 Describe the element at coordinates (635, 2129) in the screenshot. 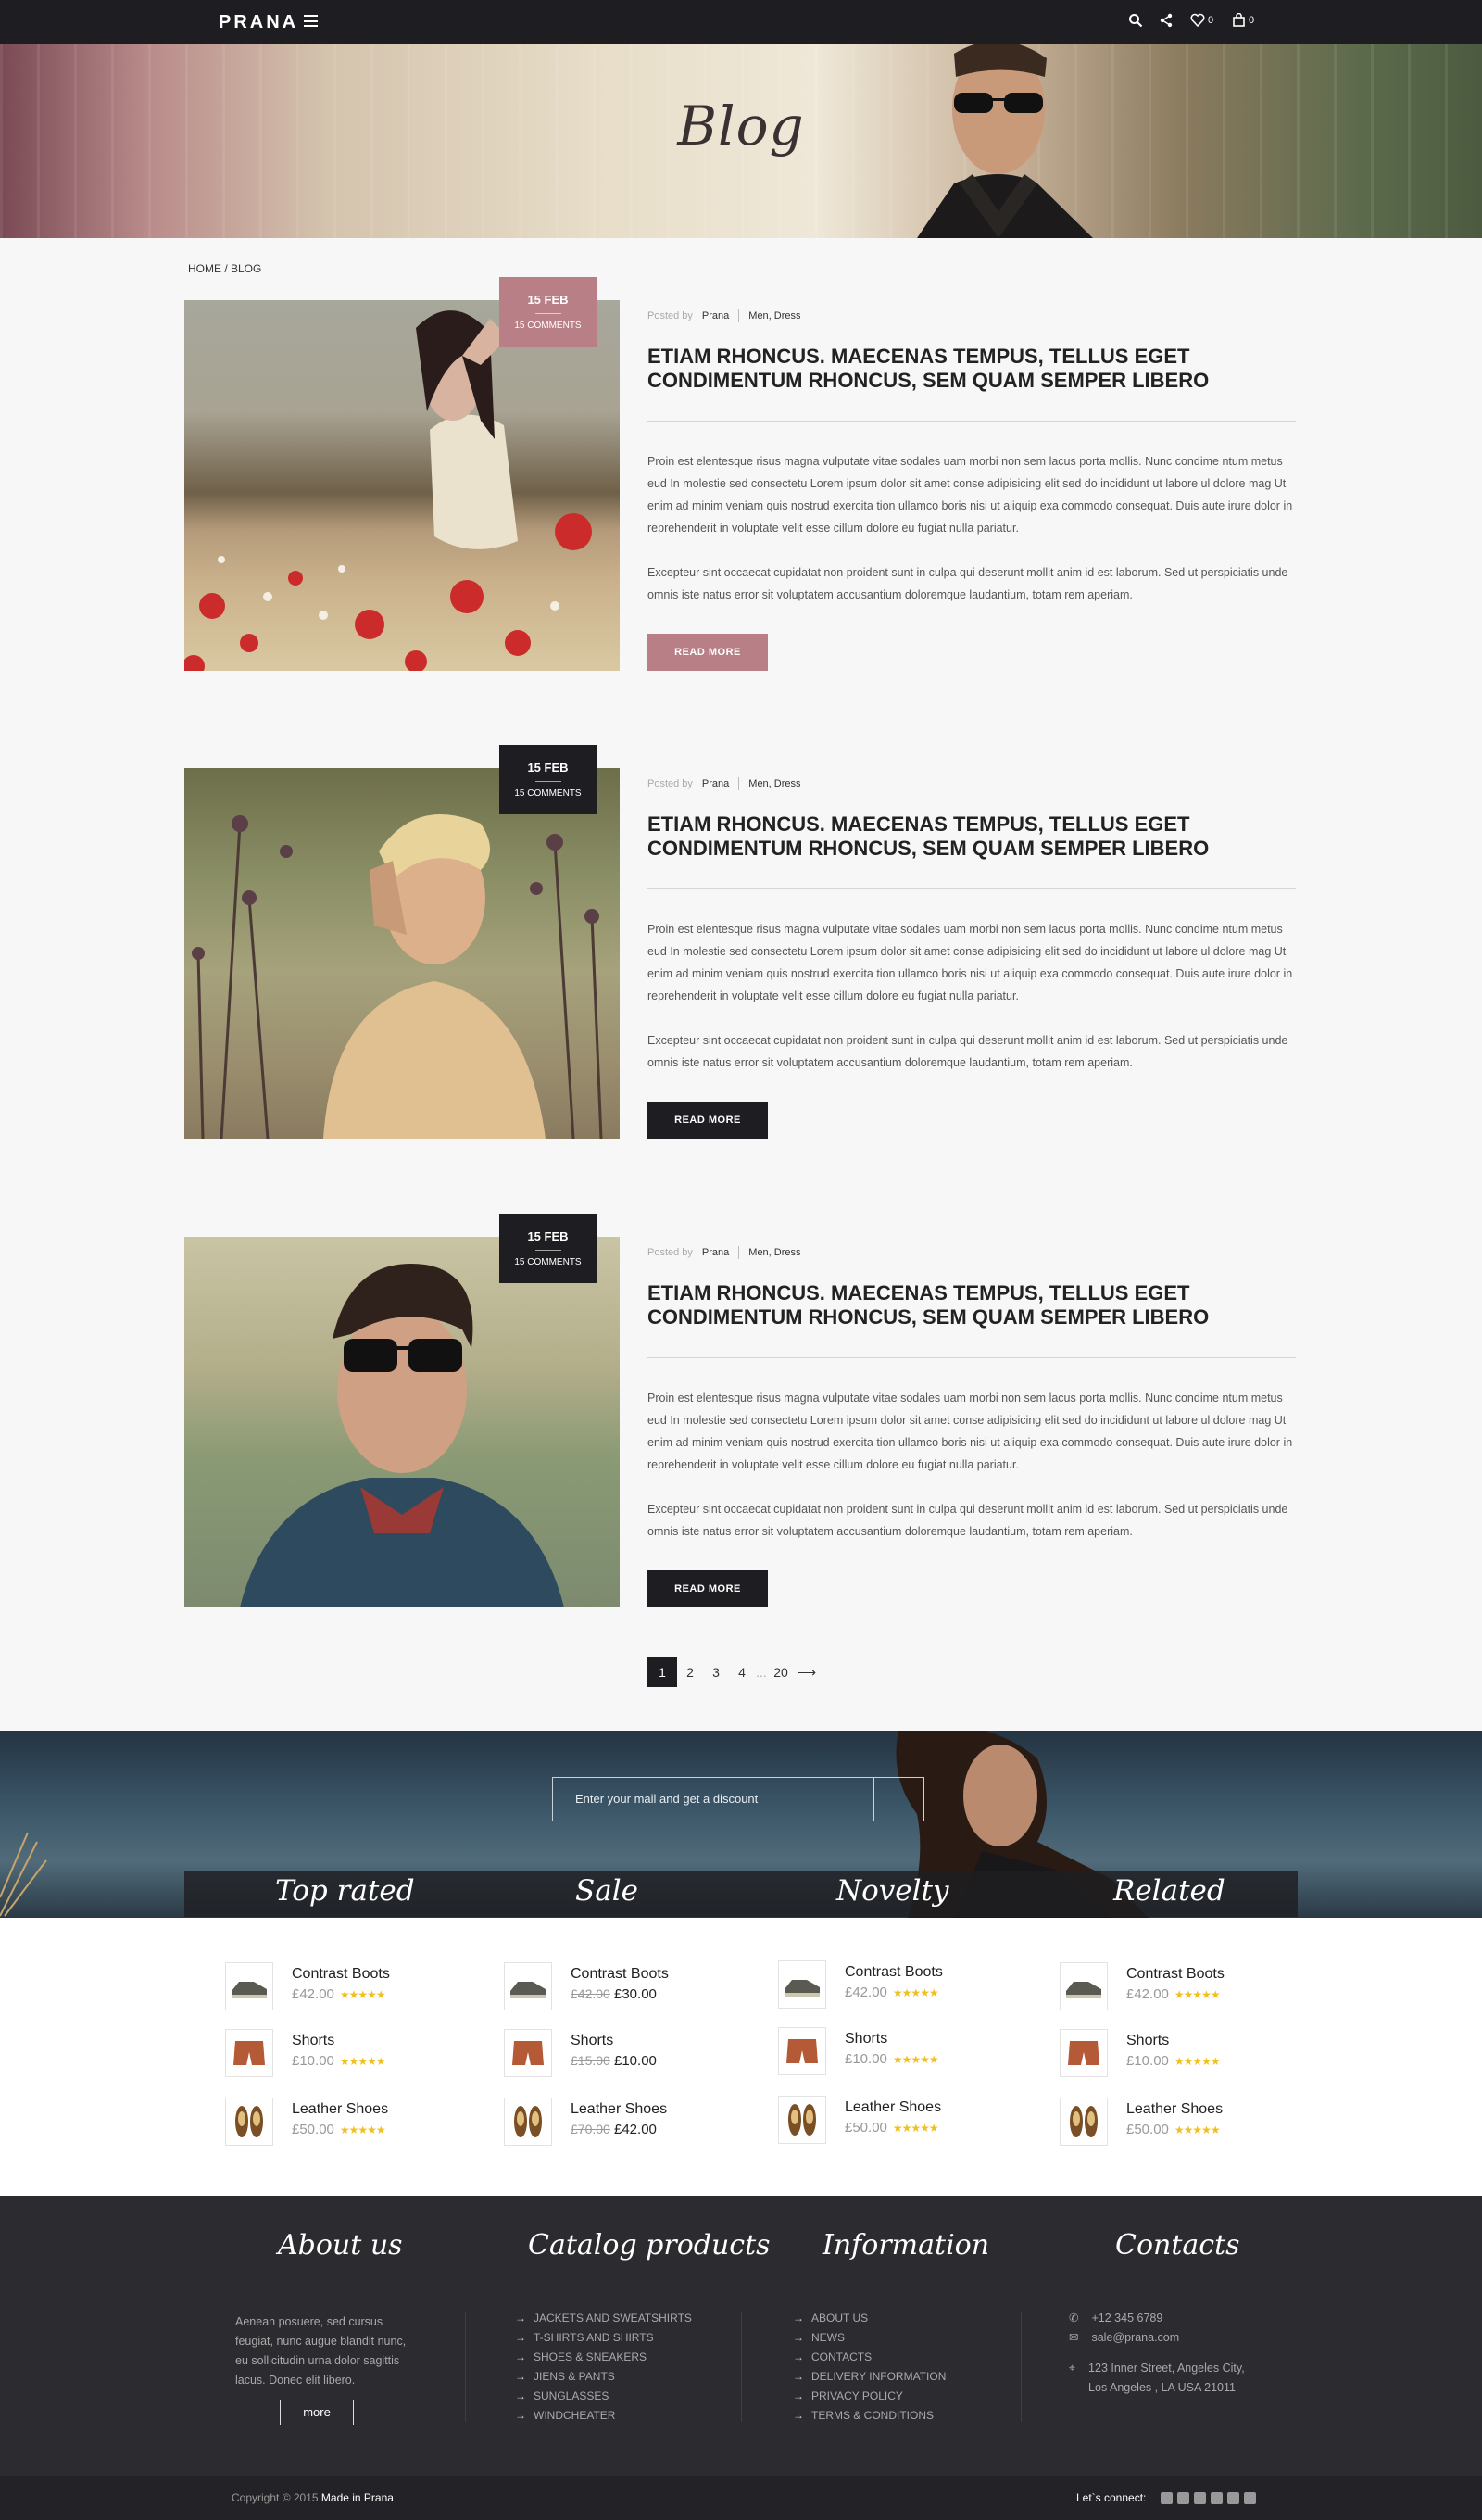

I see `sale-price: £42.00` at that location.